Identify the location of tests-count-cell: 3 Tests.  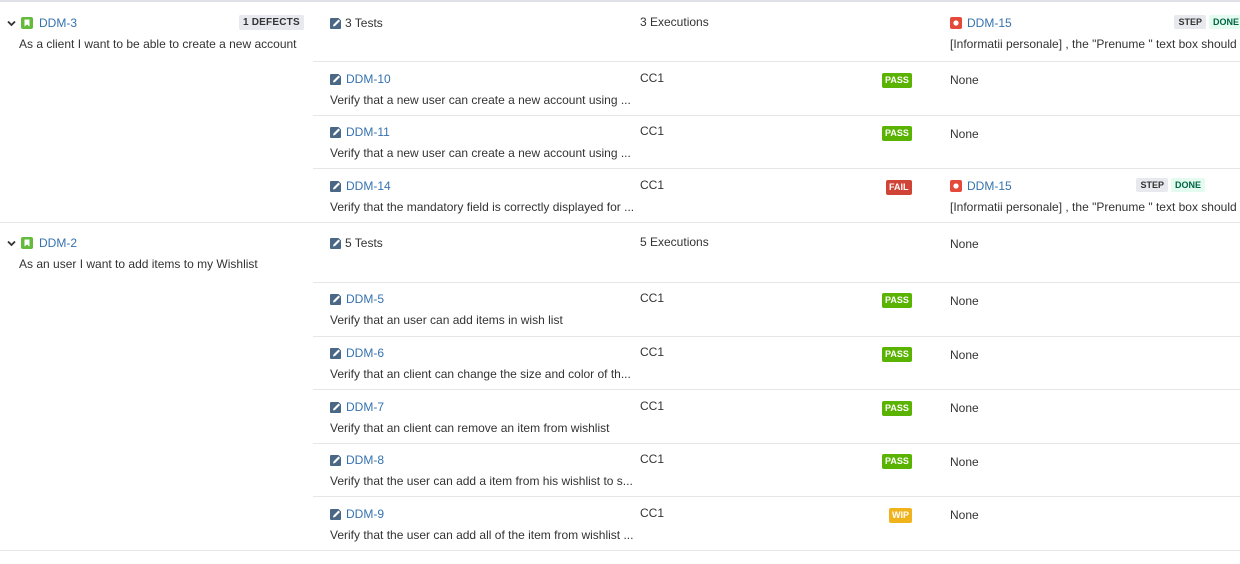
(475, 23).